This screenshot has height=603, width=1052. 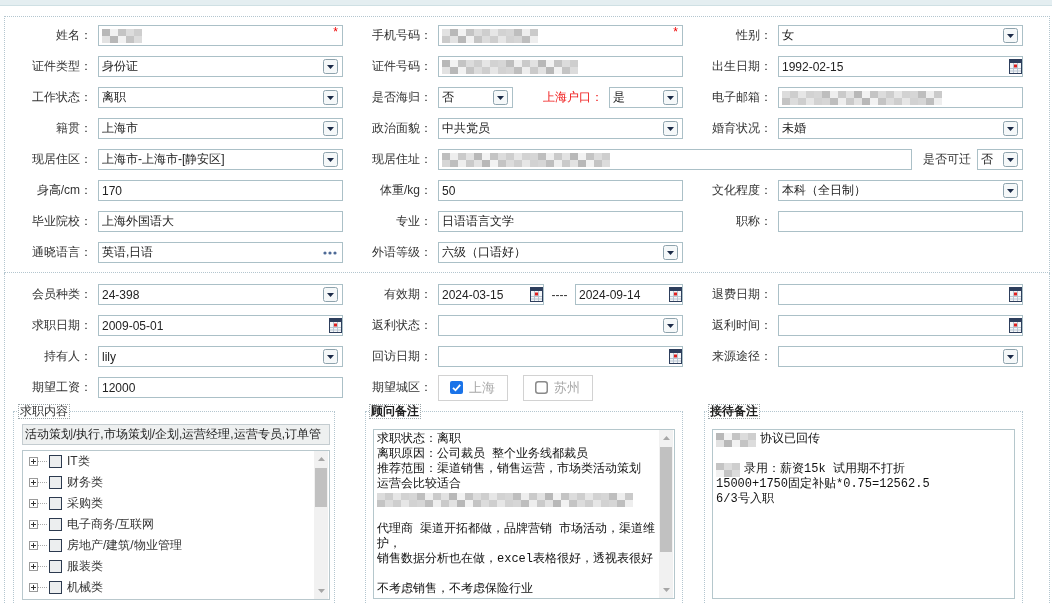 I want to click on date-field: 2009-05-01, so click(x=220, y=325).